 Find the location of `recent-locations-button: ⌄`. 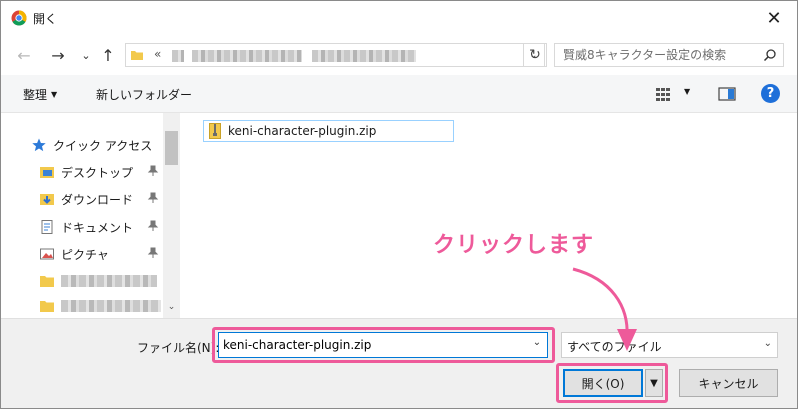

recent-locations-button: ⌄ is located at coordinates (86, 55).